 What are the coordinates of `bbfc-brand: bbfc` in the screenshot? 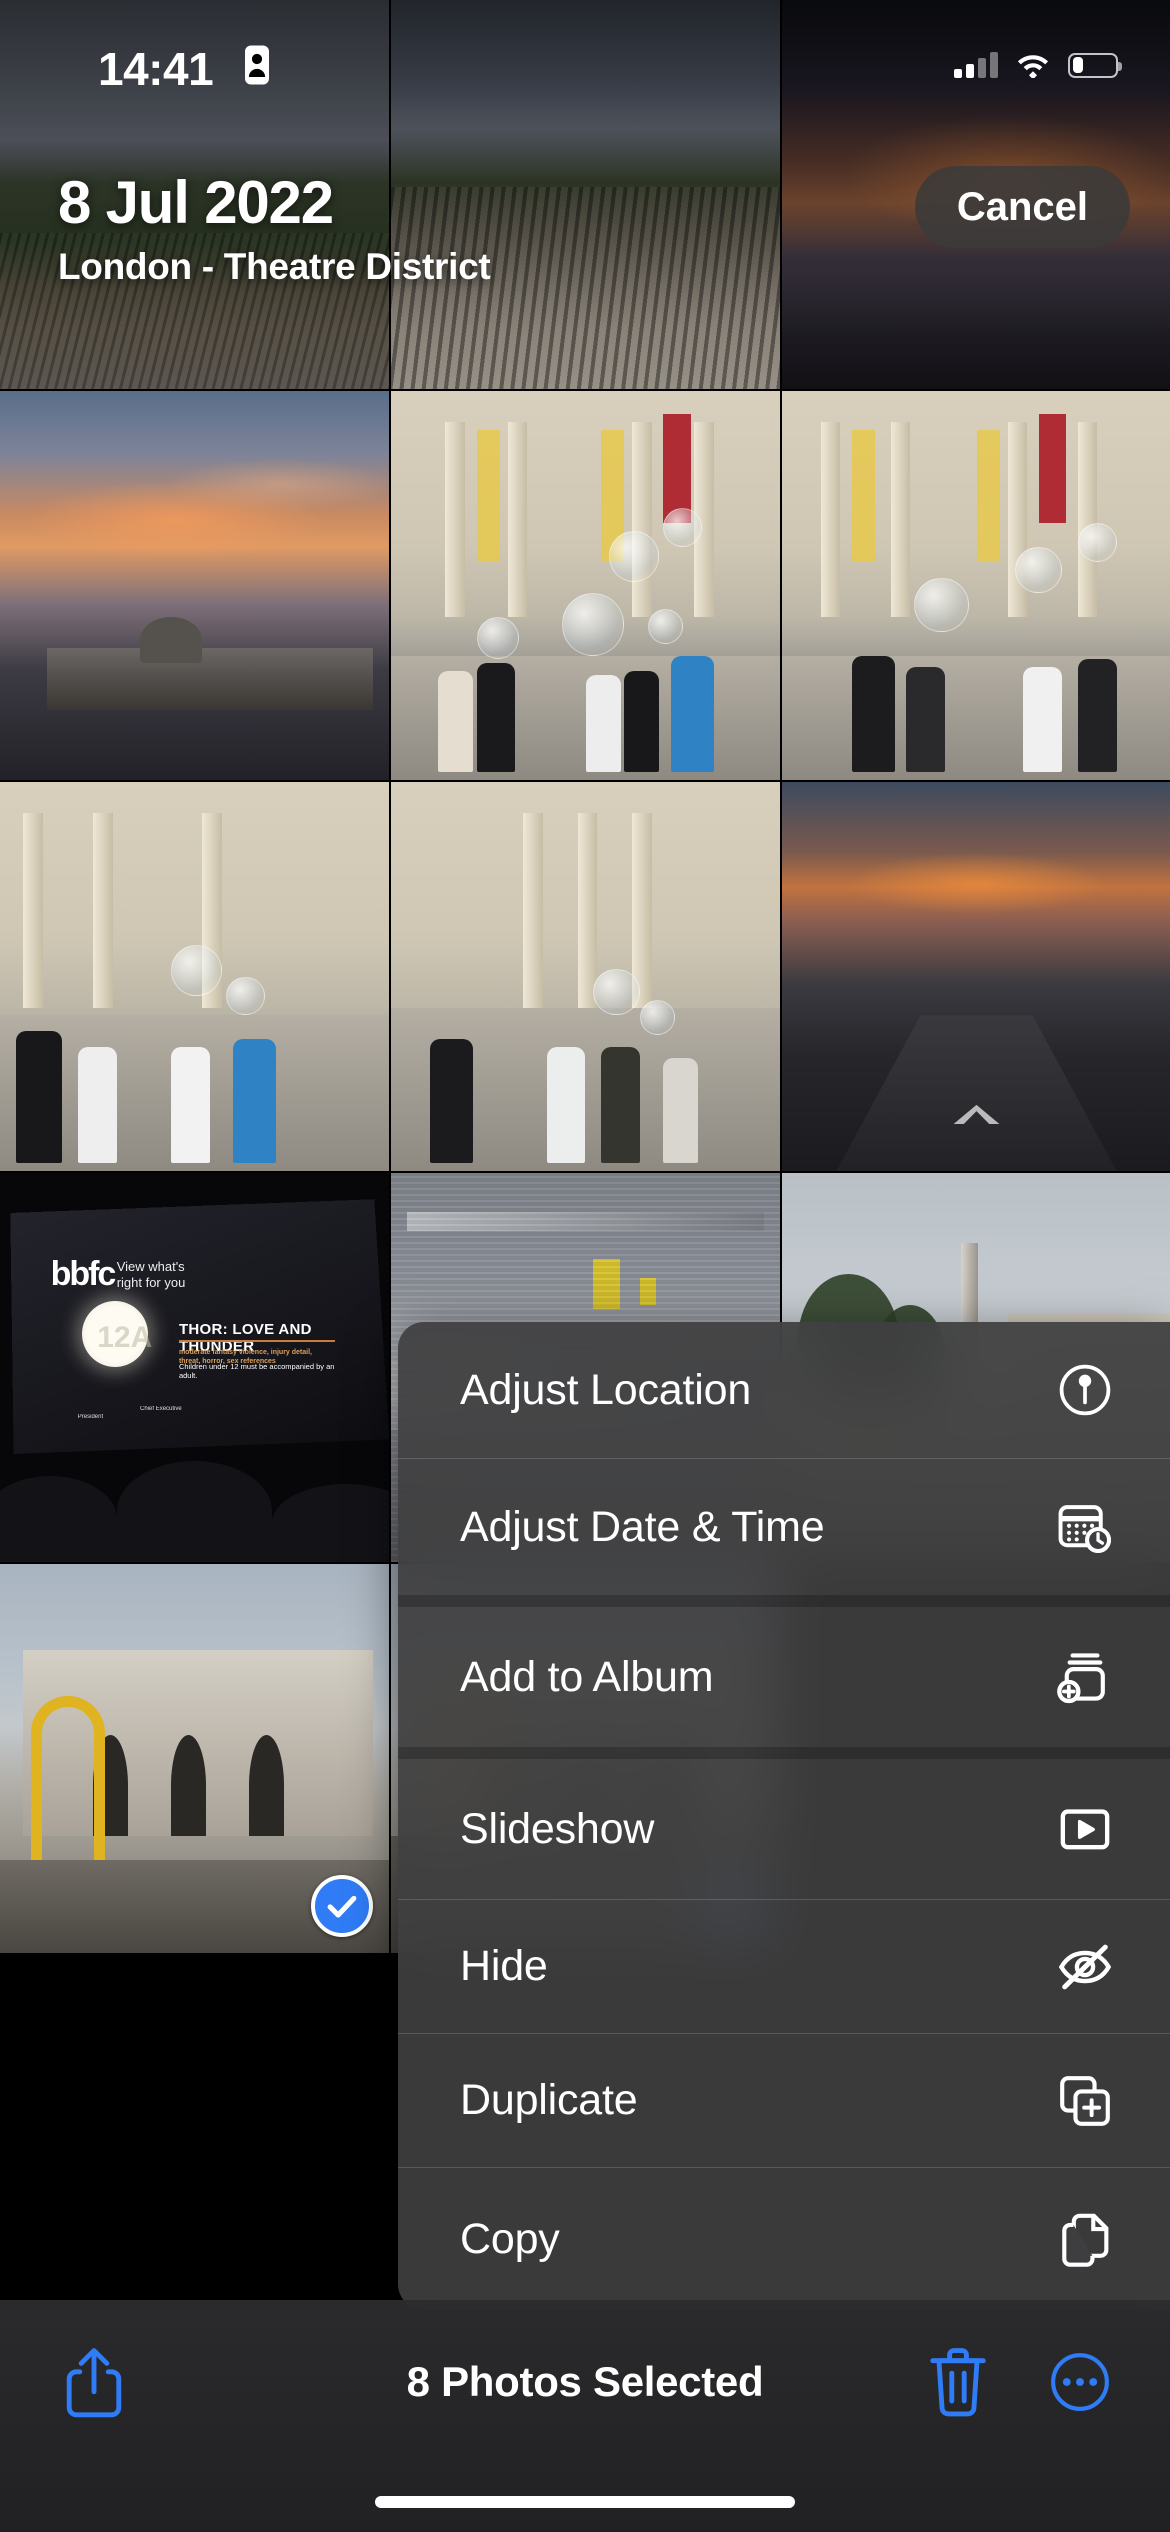 It's located at (83, 1273).